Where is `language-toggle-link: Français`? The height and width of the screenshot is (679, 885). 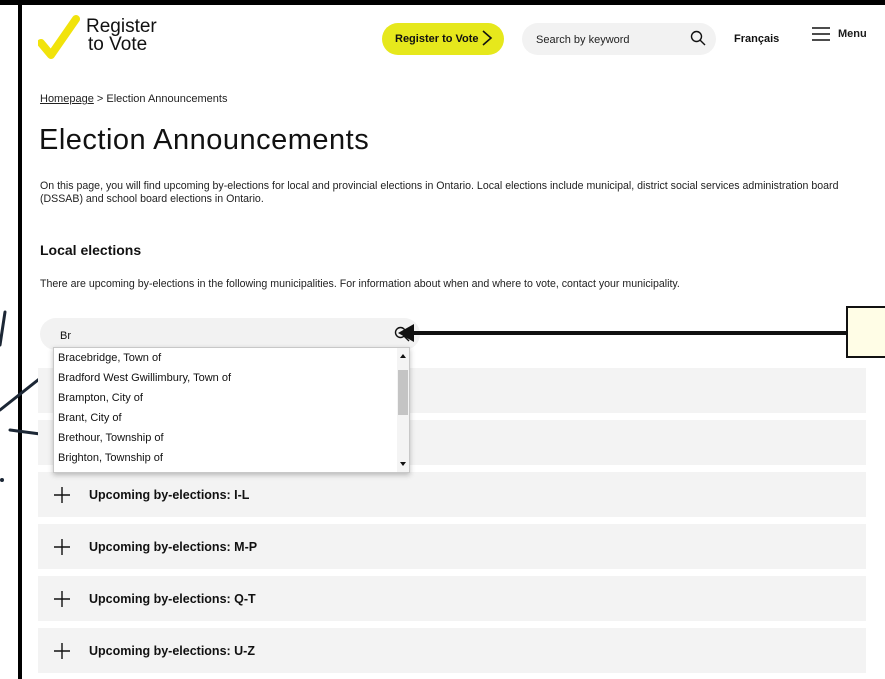
language-toggle-link: Français is located at coordinates (756, 39).